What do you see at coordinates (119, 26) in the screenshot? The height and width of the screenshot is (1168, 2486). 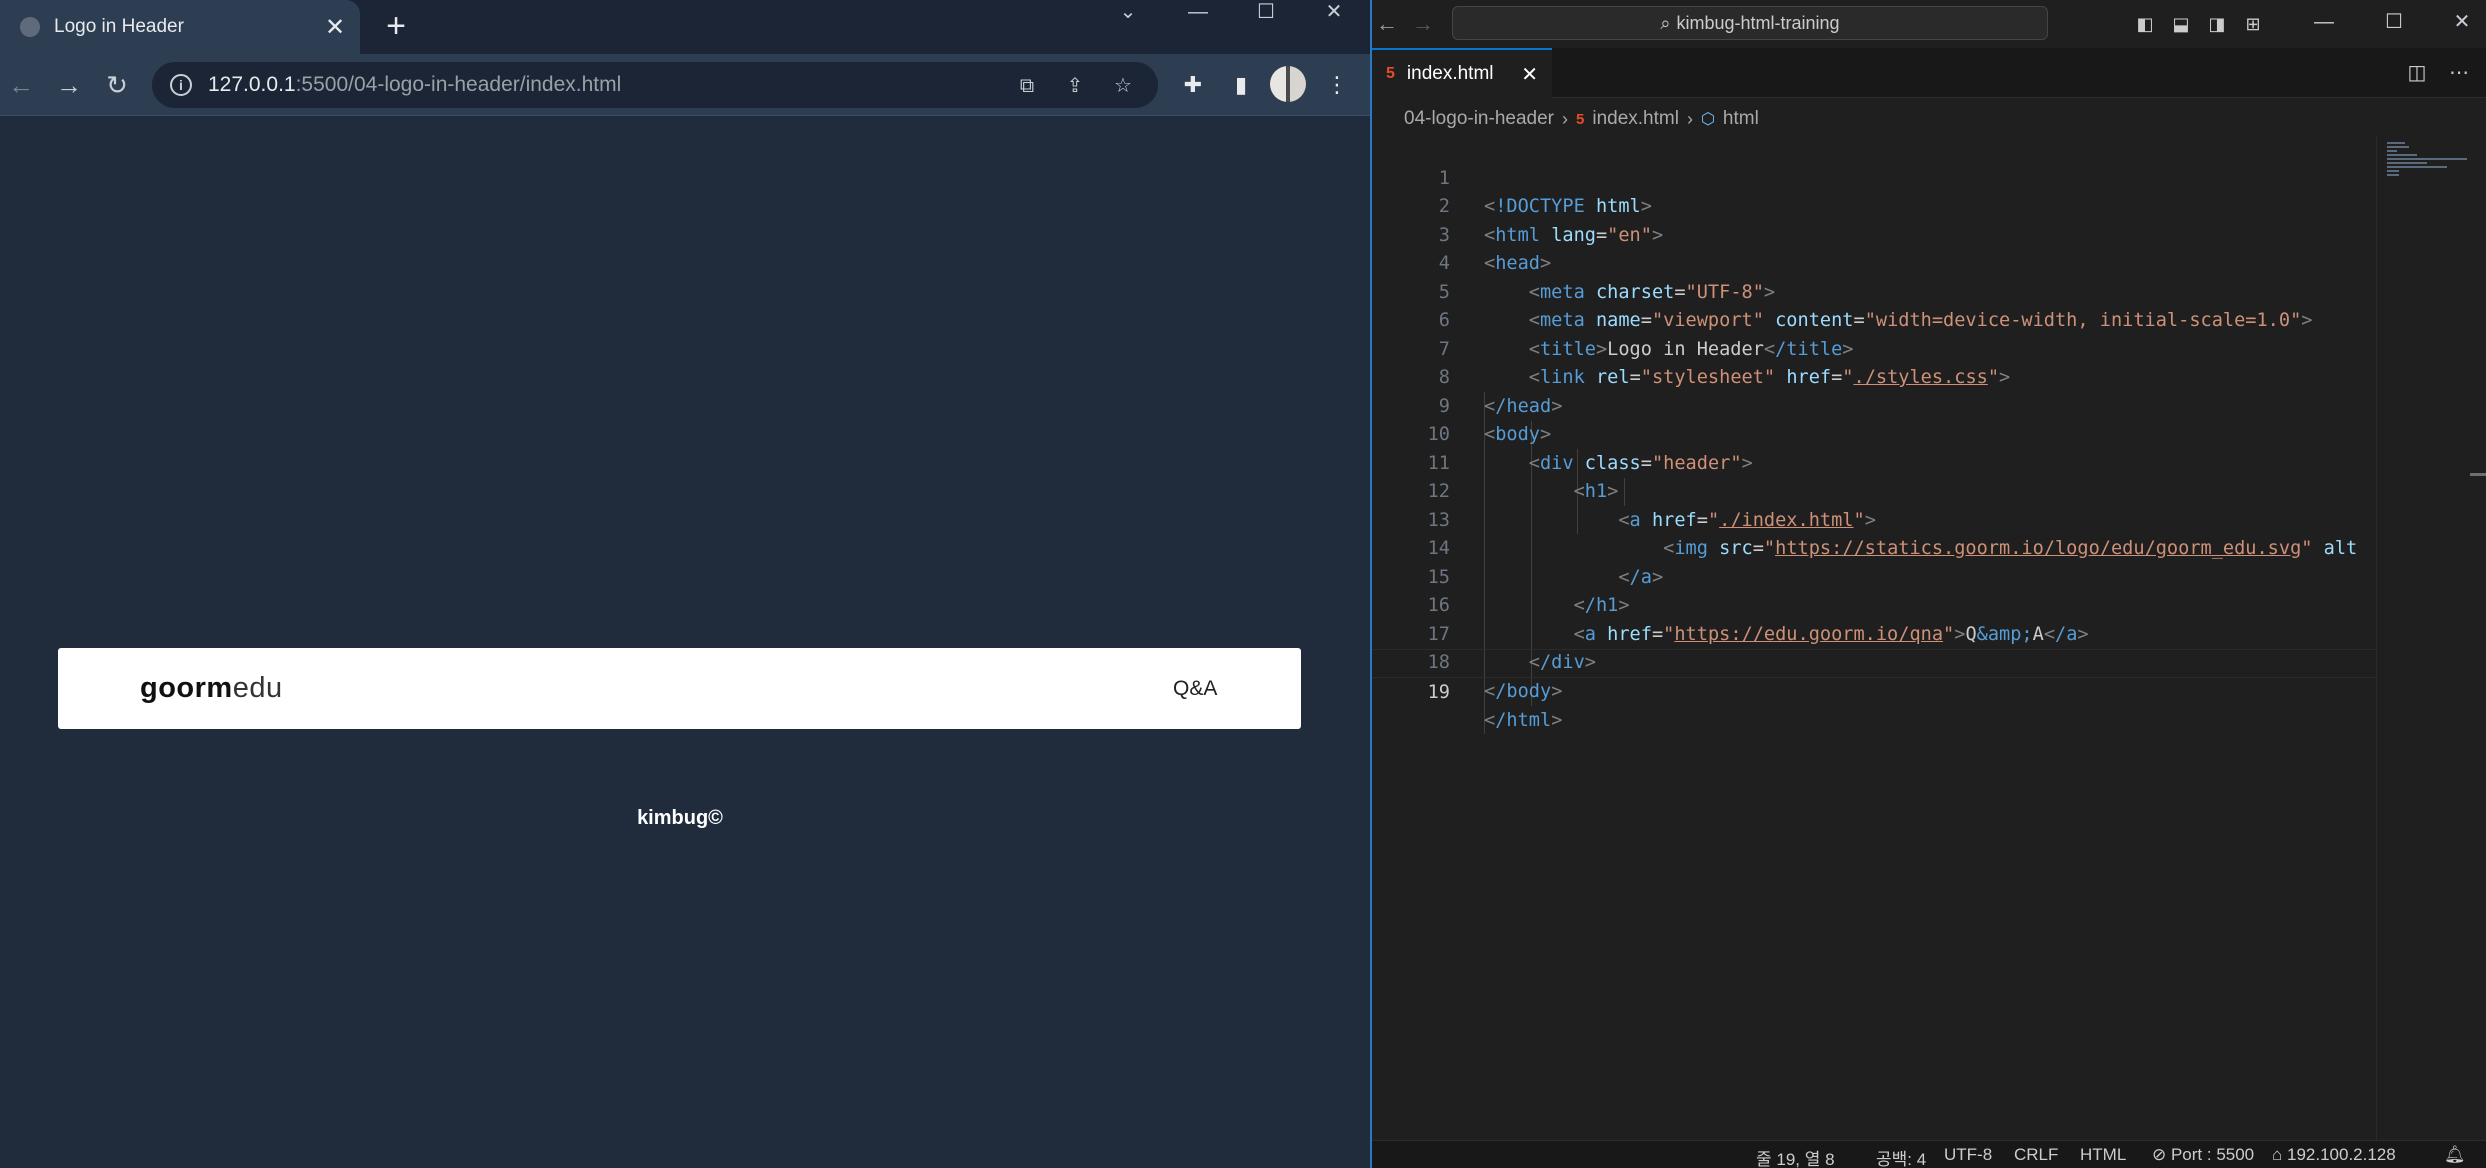 I see `browser-tab-title: Logo in Header` at bounding box center [119, 26].